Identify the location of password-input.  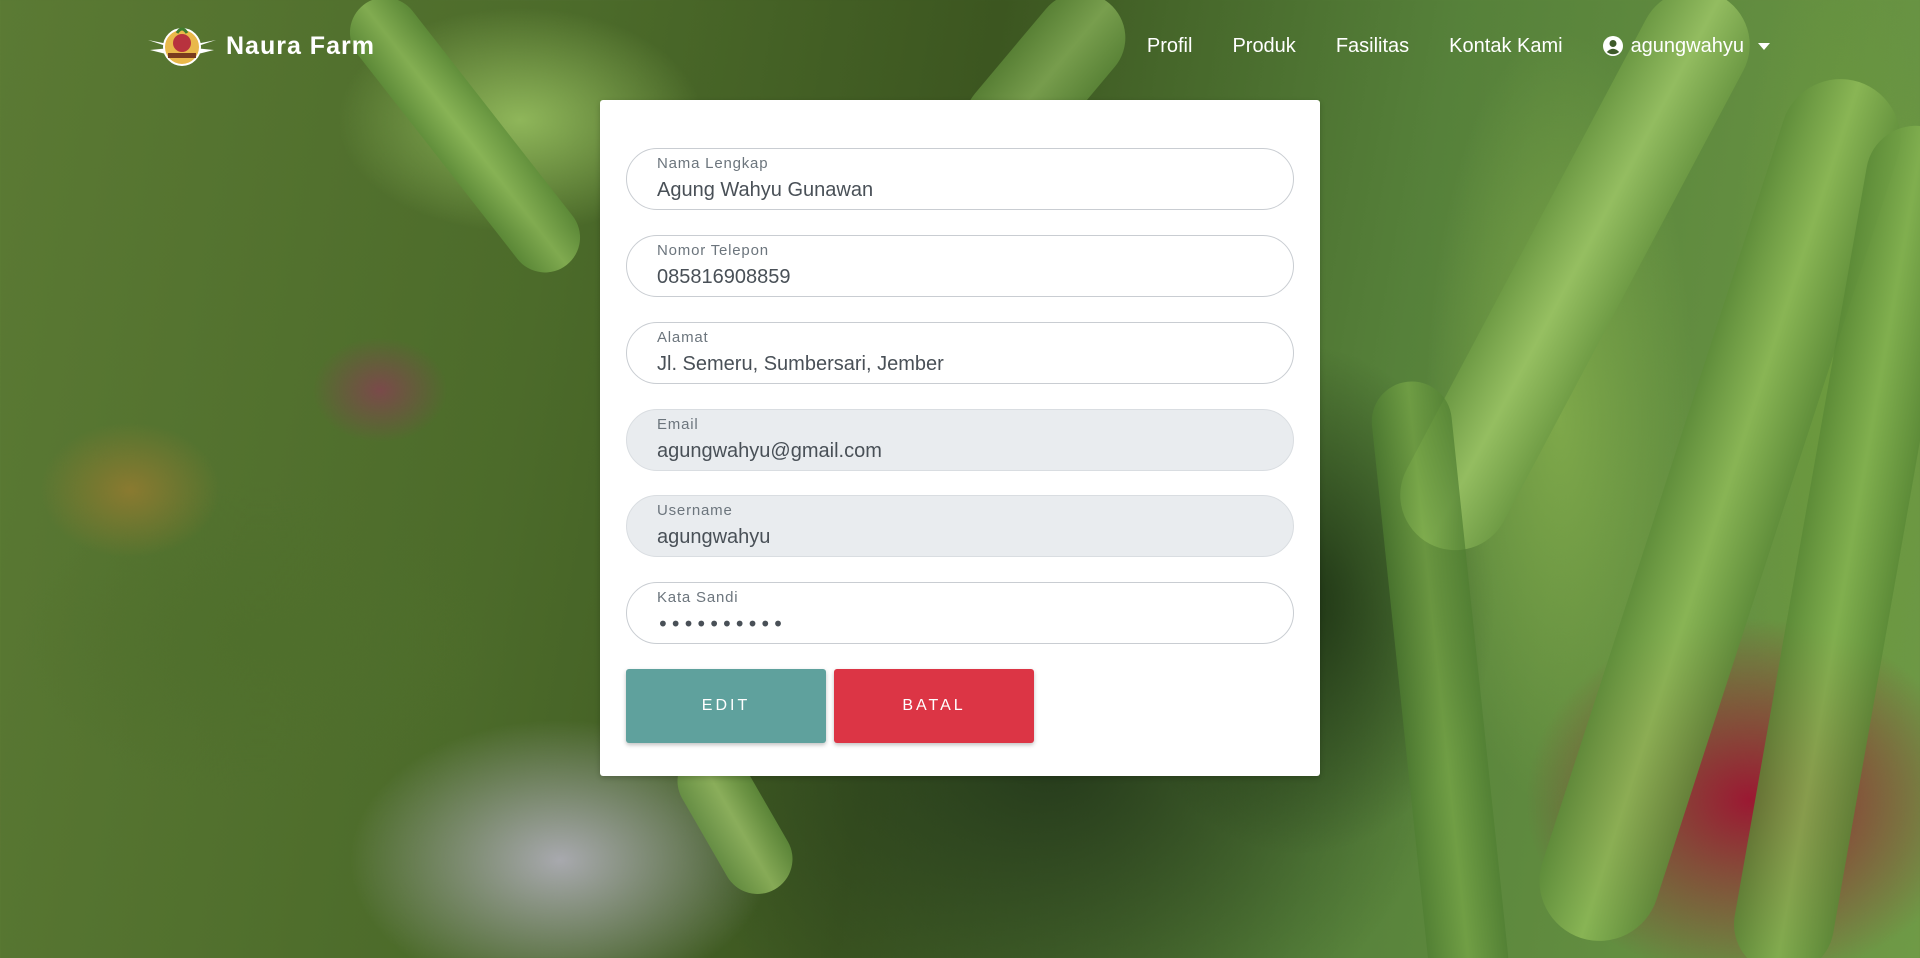
(960, 624).